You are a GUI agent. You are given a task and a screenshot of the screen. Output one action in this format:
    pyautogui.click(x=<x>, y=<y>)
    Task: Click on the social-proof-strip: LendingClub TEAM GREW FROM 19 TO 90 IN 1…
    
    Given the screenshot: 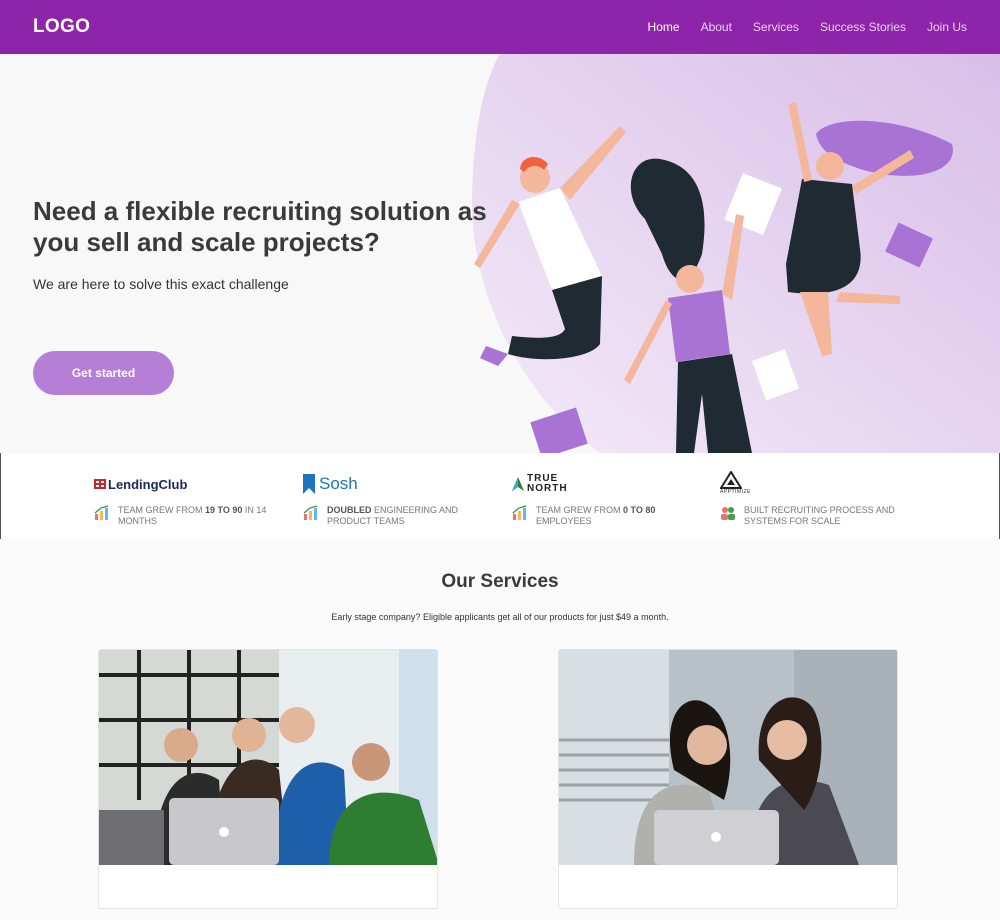 What is the action you would take?
    pyautogui.click(x=500, y=496)
    